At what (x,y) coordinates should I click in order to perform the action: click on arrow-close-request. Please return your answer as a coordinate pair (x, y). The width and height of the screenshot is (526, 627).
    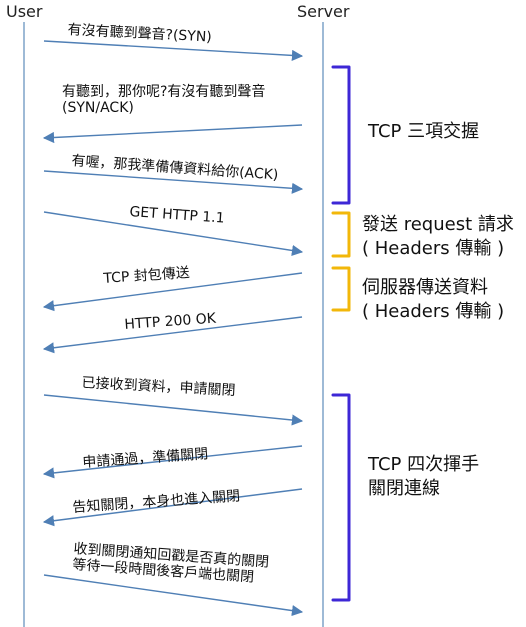
    Looking at the image, I should click on (173, 410).